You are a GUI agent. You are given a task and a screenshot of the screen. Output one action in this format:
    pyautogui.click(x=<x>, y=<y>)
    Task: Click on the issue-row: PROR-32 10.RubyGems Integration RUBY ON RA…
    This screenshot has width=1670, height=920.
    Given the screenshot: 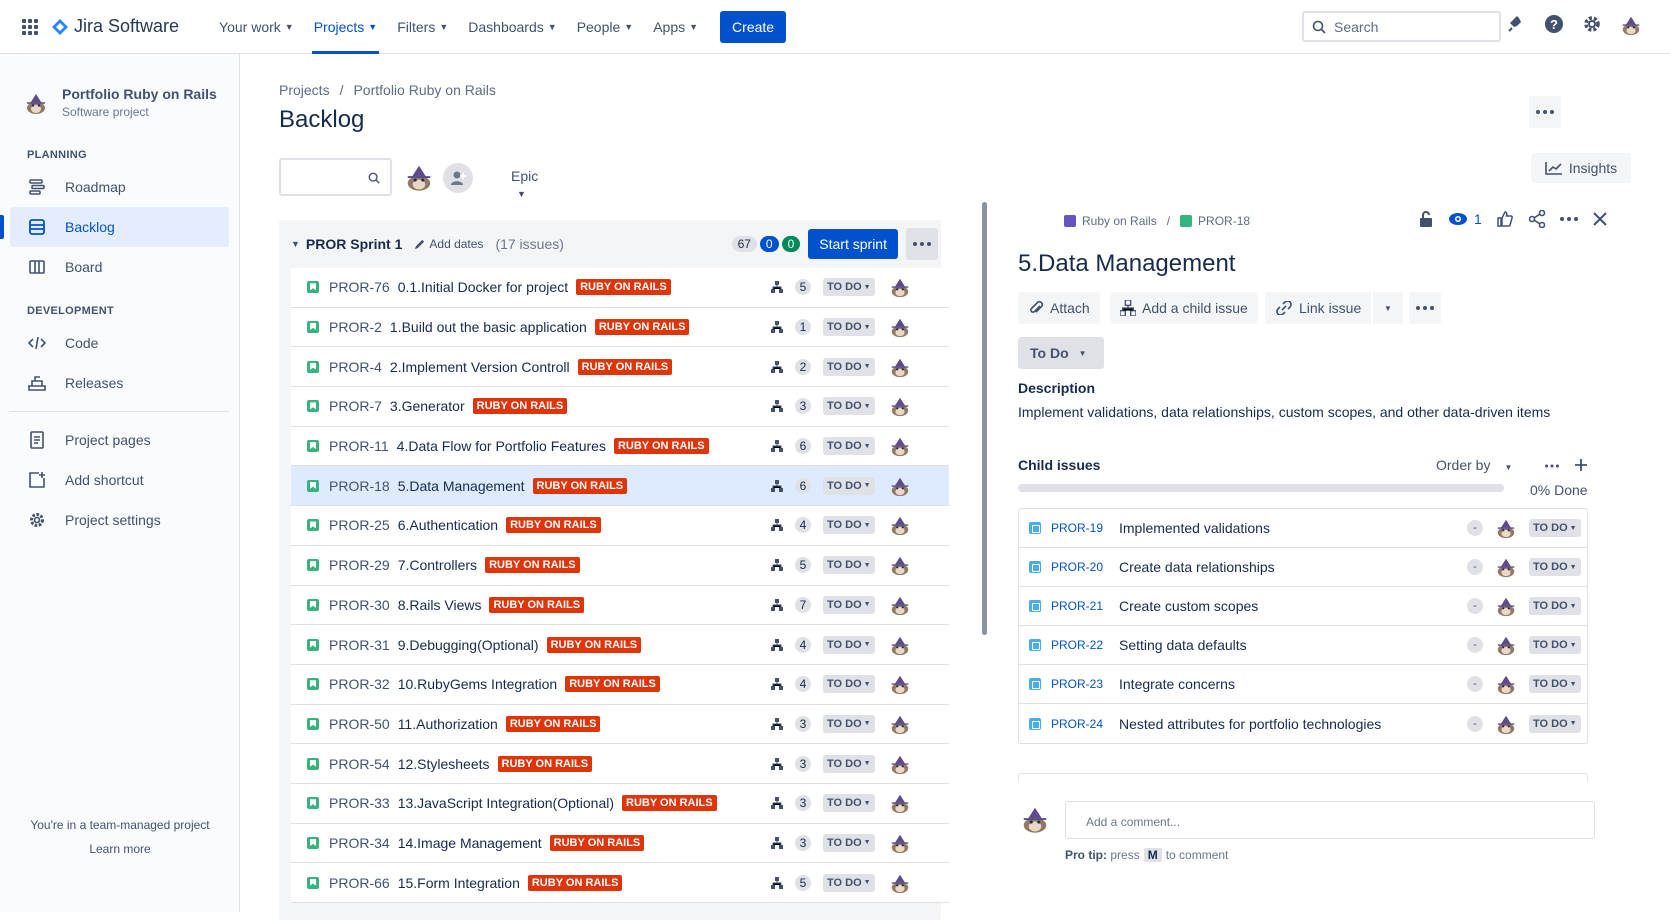 What is the action you would take?
    pyautogui.click(x=620, y=685)
    